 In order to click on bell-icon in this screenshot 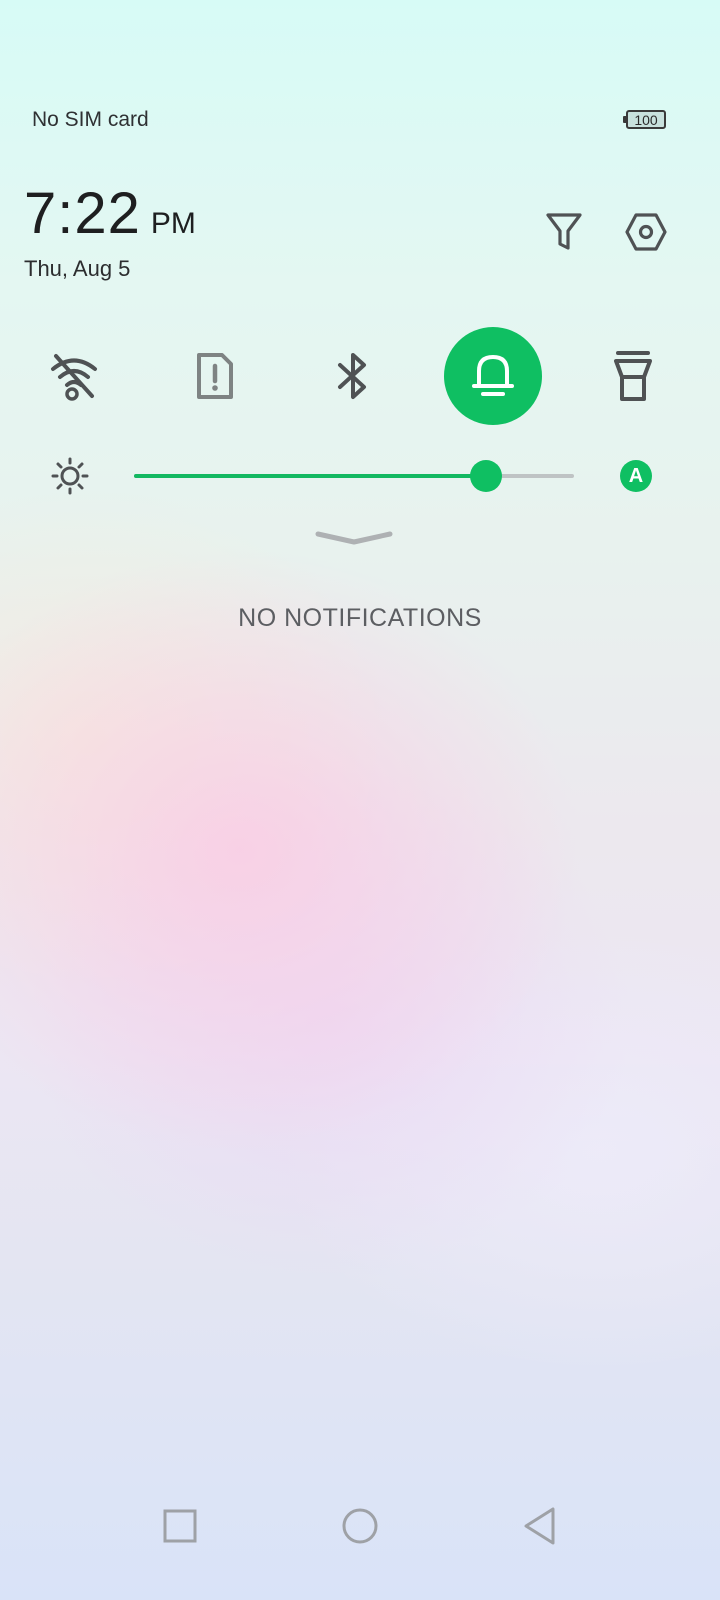, I will do `click(493, 375)`.